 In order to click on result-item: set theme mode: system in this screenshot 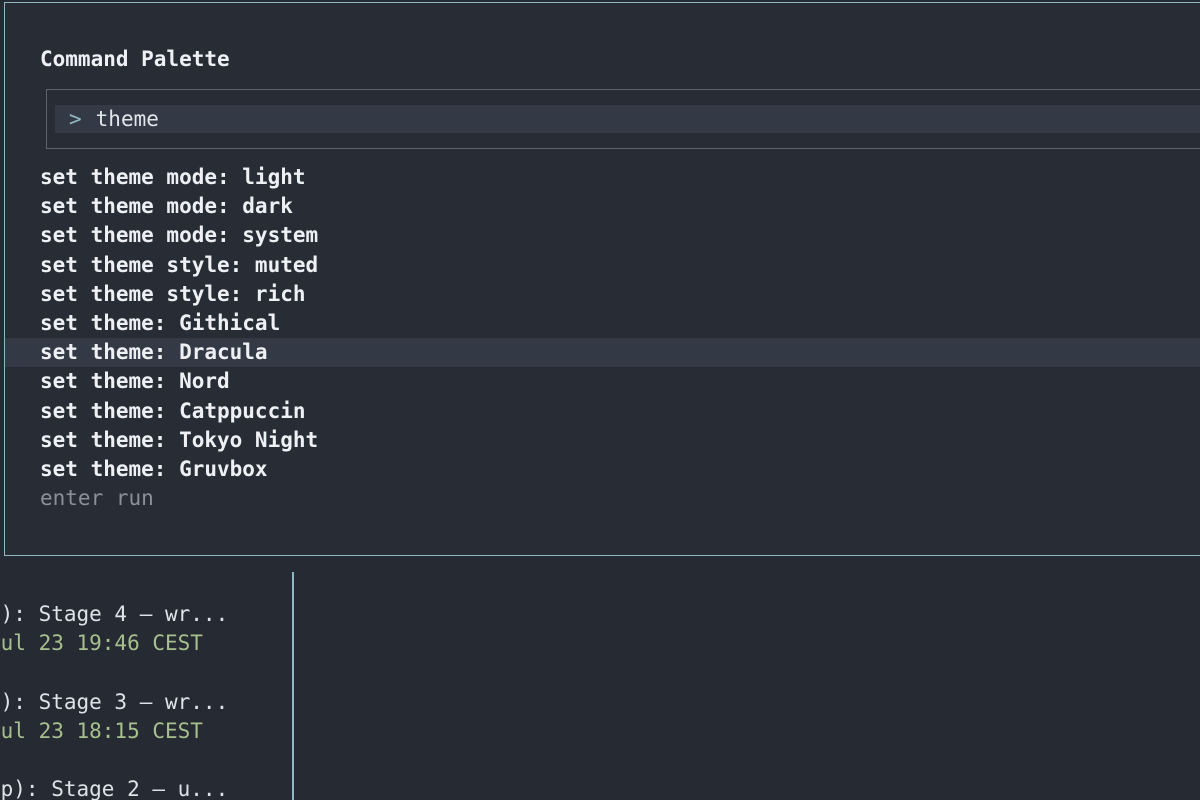, I will do `click(602, 235)`.